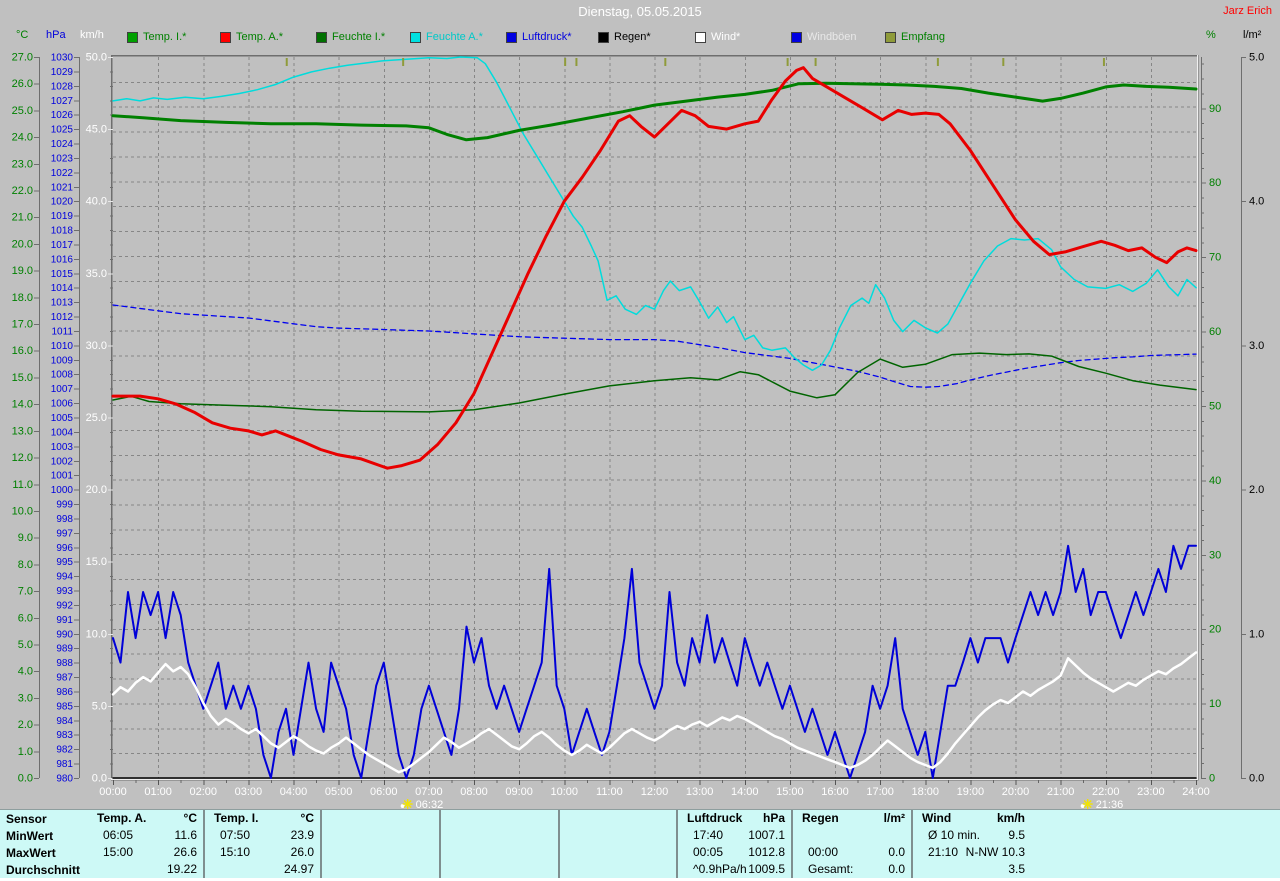 The height and width of the screenshot is (881, 1280). I want to click on stats-cell-right: 0.0, so click(896, 869).